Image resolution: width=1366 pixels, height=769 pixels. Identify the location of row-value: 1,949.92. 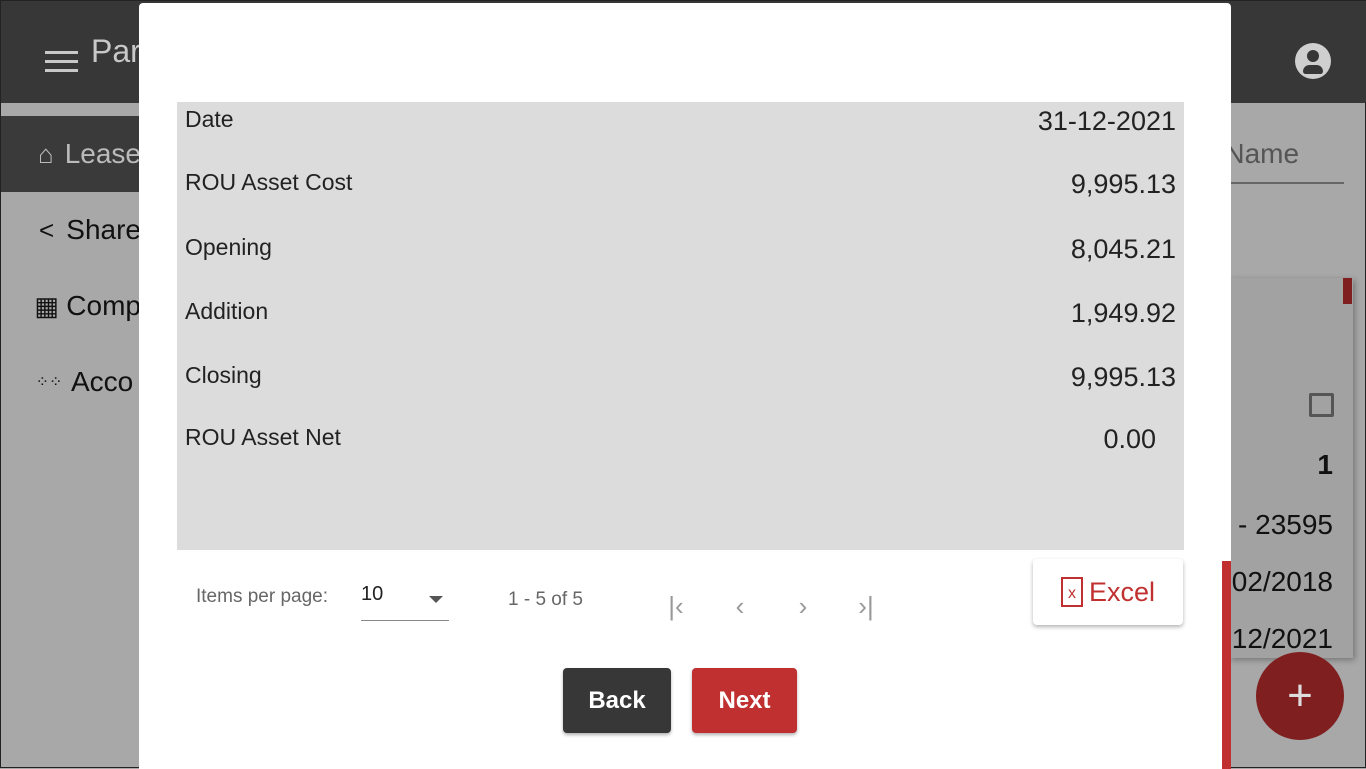
(1123, 313).